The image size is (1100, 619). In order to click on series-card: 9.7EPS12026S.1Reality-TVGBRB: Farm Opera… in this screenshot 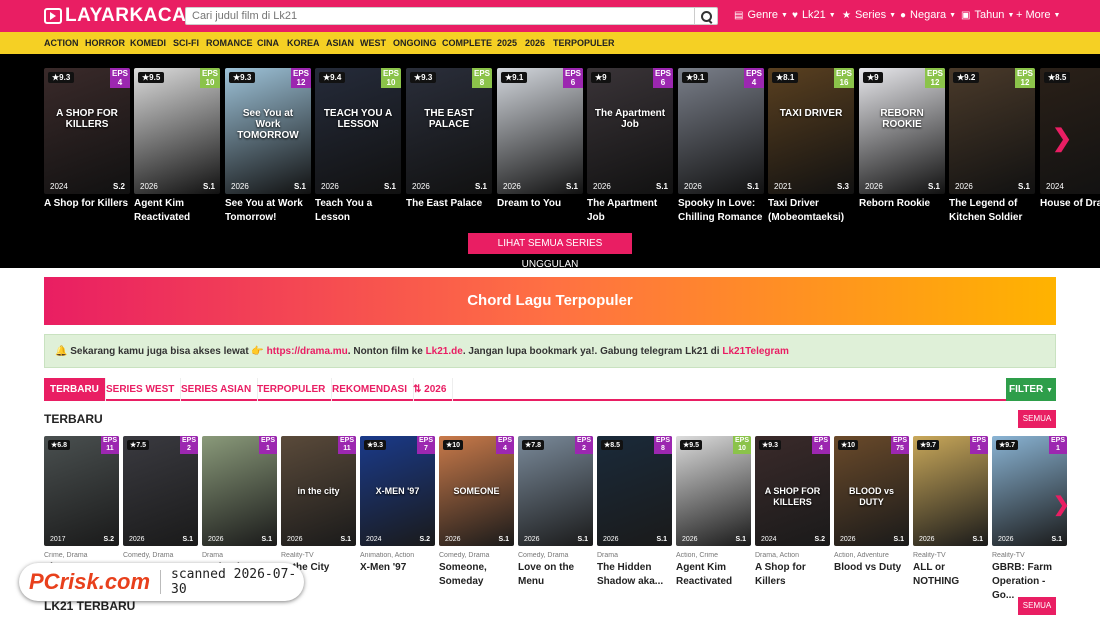, I will do `click(1029, 519)`.